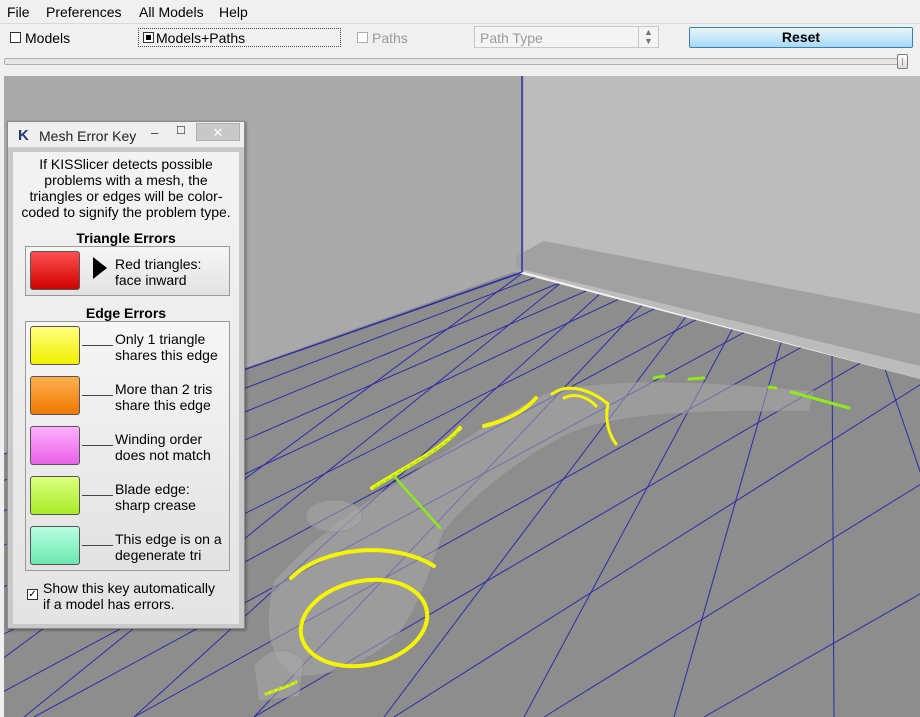 The width and height of the screenshot is (920, 717). I want to click on dialog-title-bar: K Mesh Error Key – ☐ ✕, so click(126, 135).